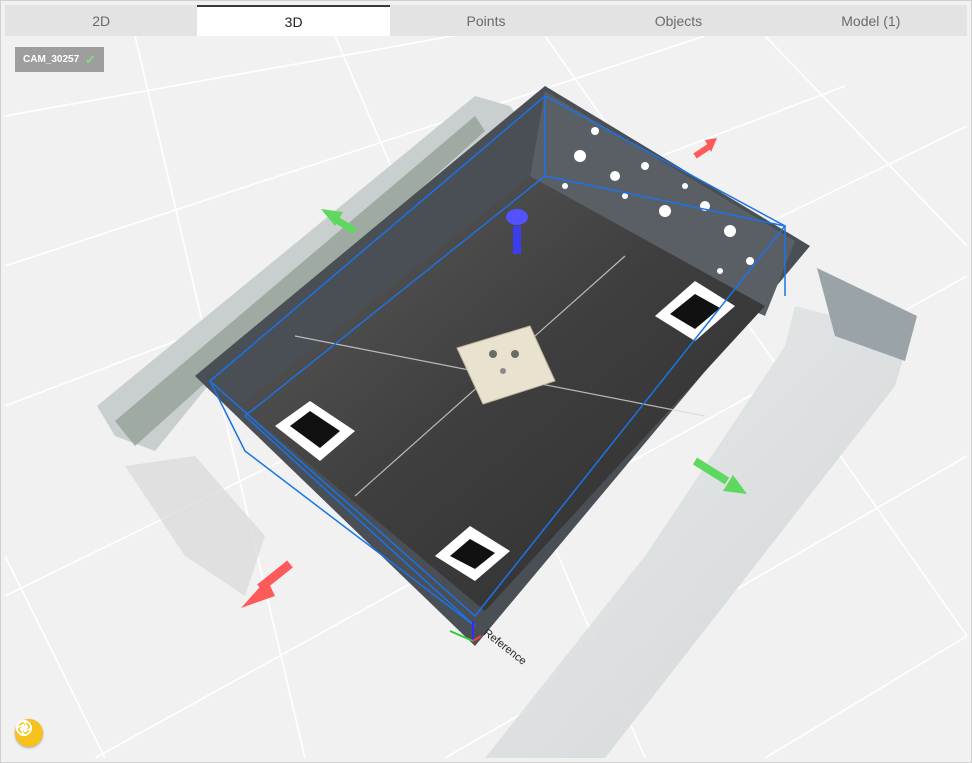 The image size is (972, 763). I want to click on camera-badge: CAM_30257 ✓, so click(60, 59).